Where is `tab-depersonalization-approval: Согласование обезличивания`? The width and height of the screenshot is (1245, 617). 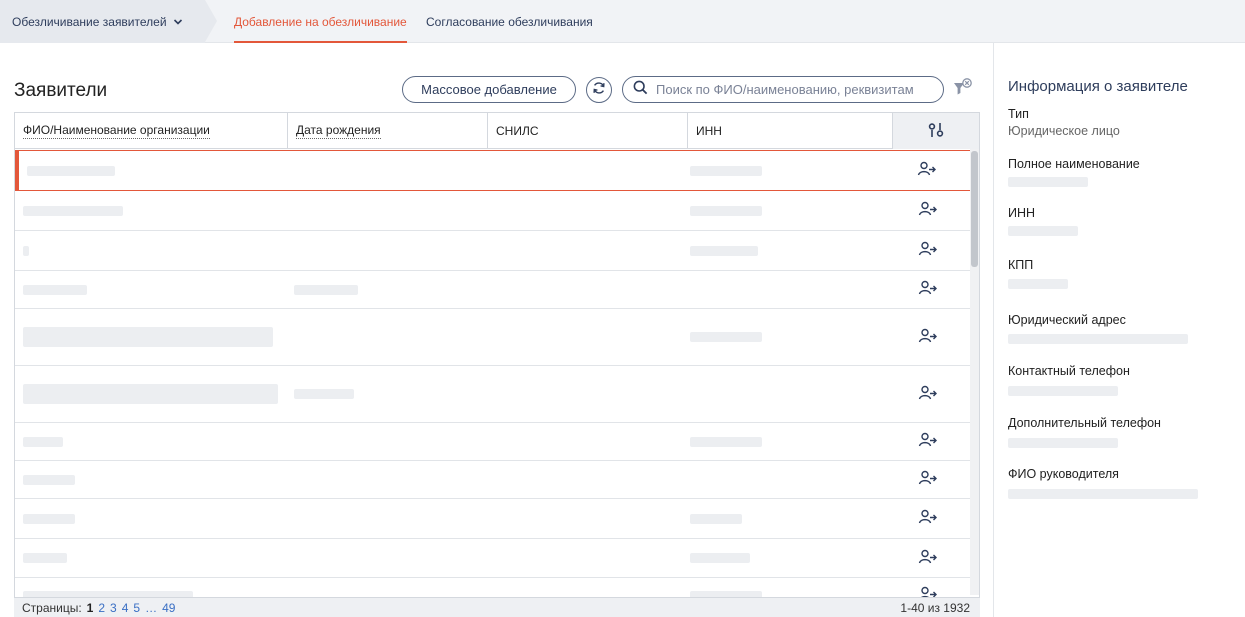
tab-depersonalization-approval: Согласование обезличивания is located at coordinates (509, 21).